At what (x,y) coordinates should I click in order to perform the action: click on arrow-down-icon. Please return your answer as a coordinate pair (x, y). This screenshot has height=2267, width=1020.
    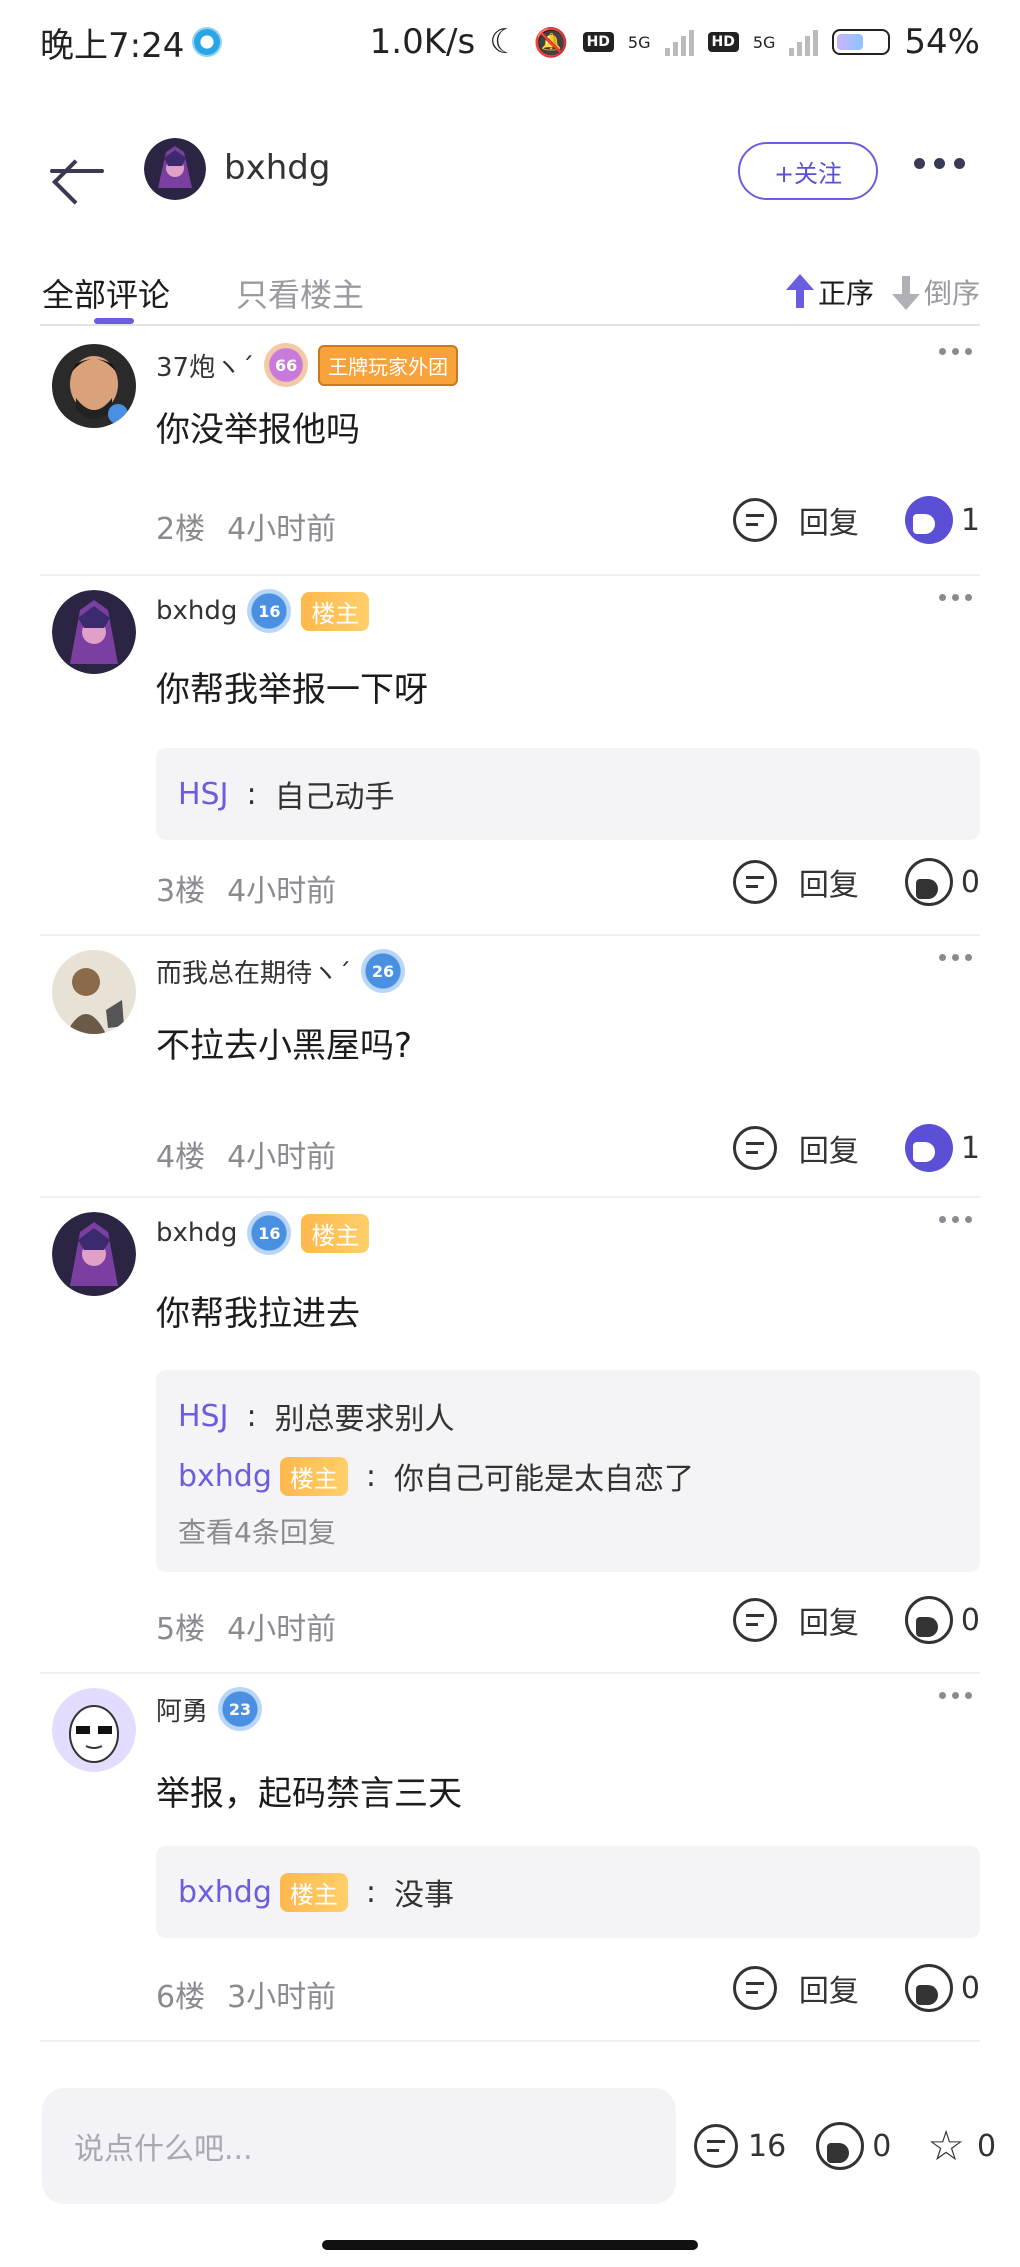
    Looking at the image, I should click on (905, 292).